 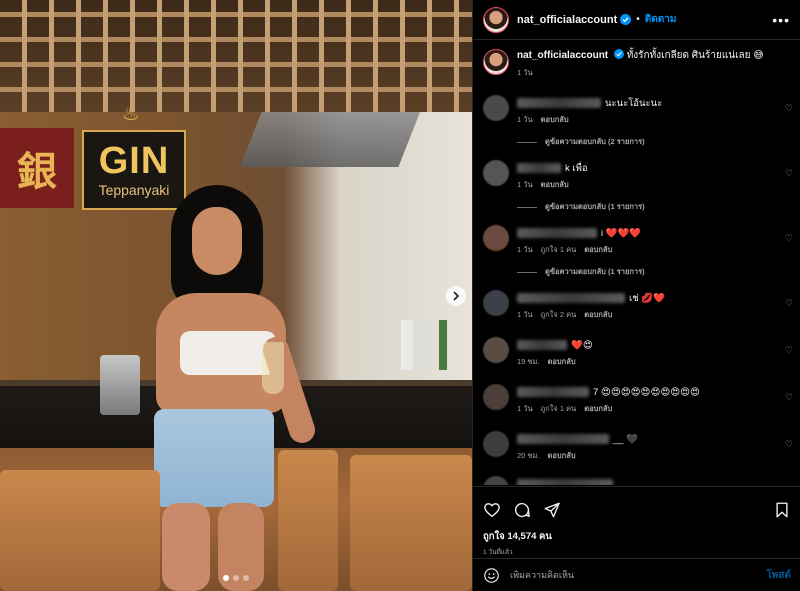 I want to click on comment-item: __ 🖤 20 ชม. ตอบกลับ ♡, so click(x=636, y=444).